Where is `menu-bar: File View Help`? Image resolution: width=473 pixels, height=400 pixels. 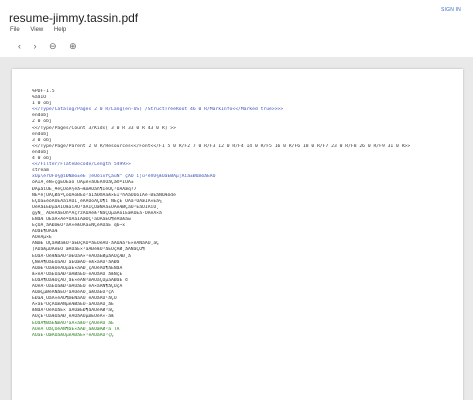
menu-bar: File View Help is located at coordinates (42, 30).